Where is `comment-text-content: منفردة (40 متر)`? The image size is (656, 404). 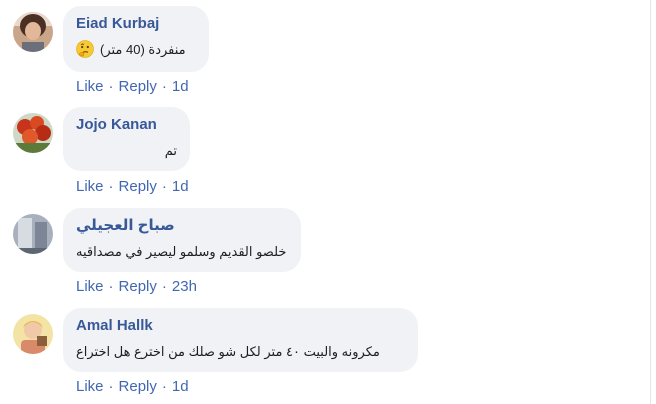
comment-text-content: منفردة (40 متر) is located at coordinates (143, 49).